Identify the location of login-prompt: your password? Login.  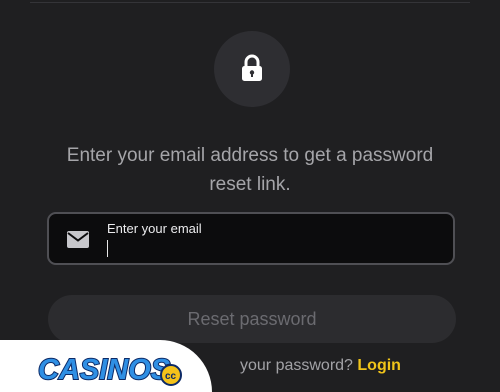
(320, 366).